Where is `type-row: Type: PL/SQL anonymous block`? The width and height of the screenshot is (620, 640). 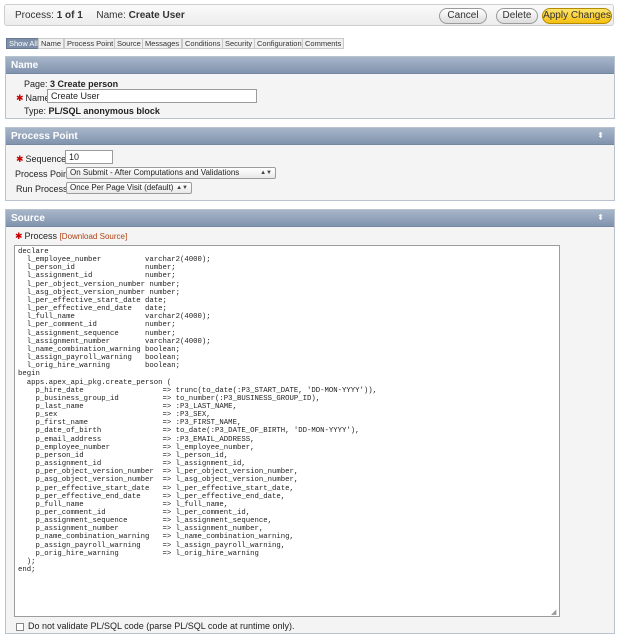
type-row: Type: PL/SQL anonymous block is located at coordinates (92, 111).